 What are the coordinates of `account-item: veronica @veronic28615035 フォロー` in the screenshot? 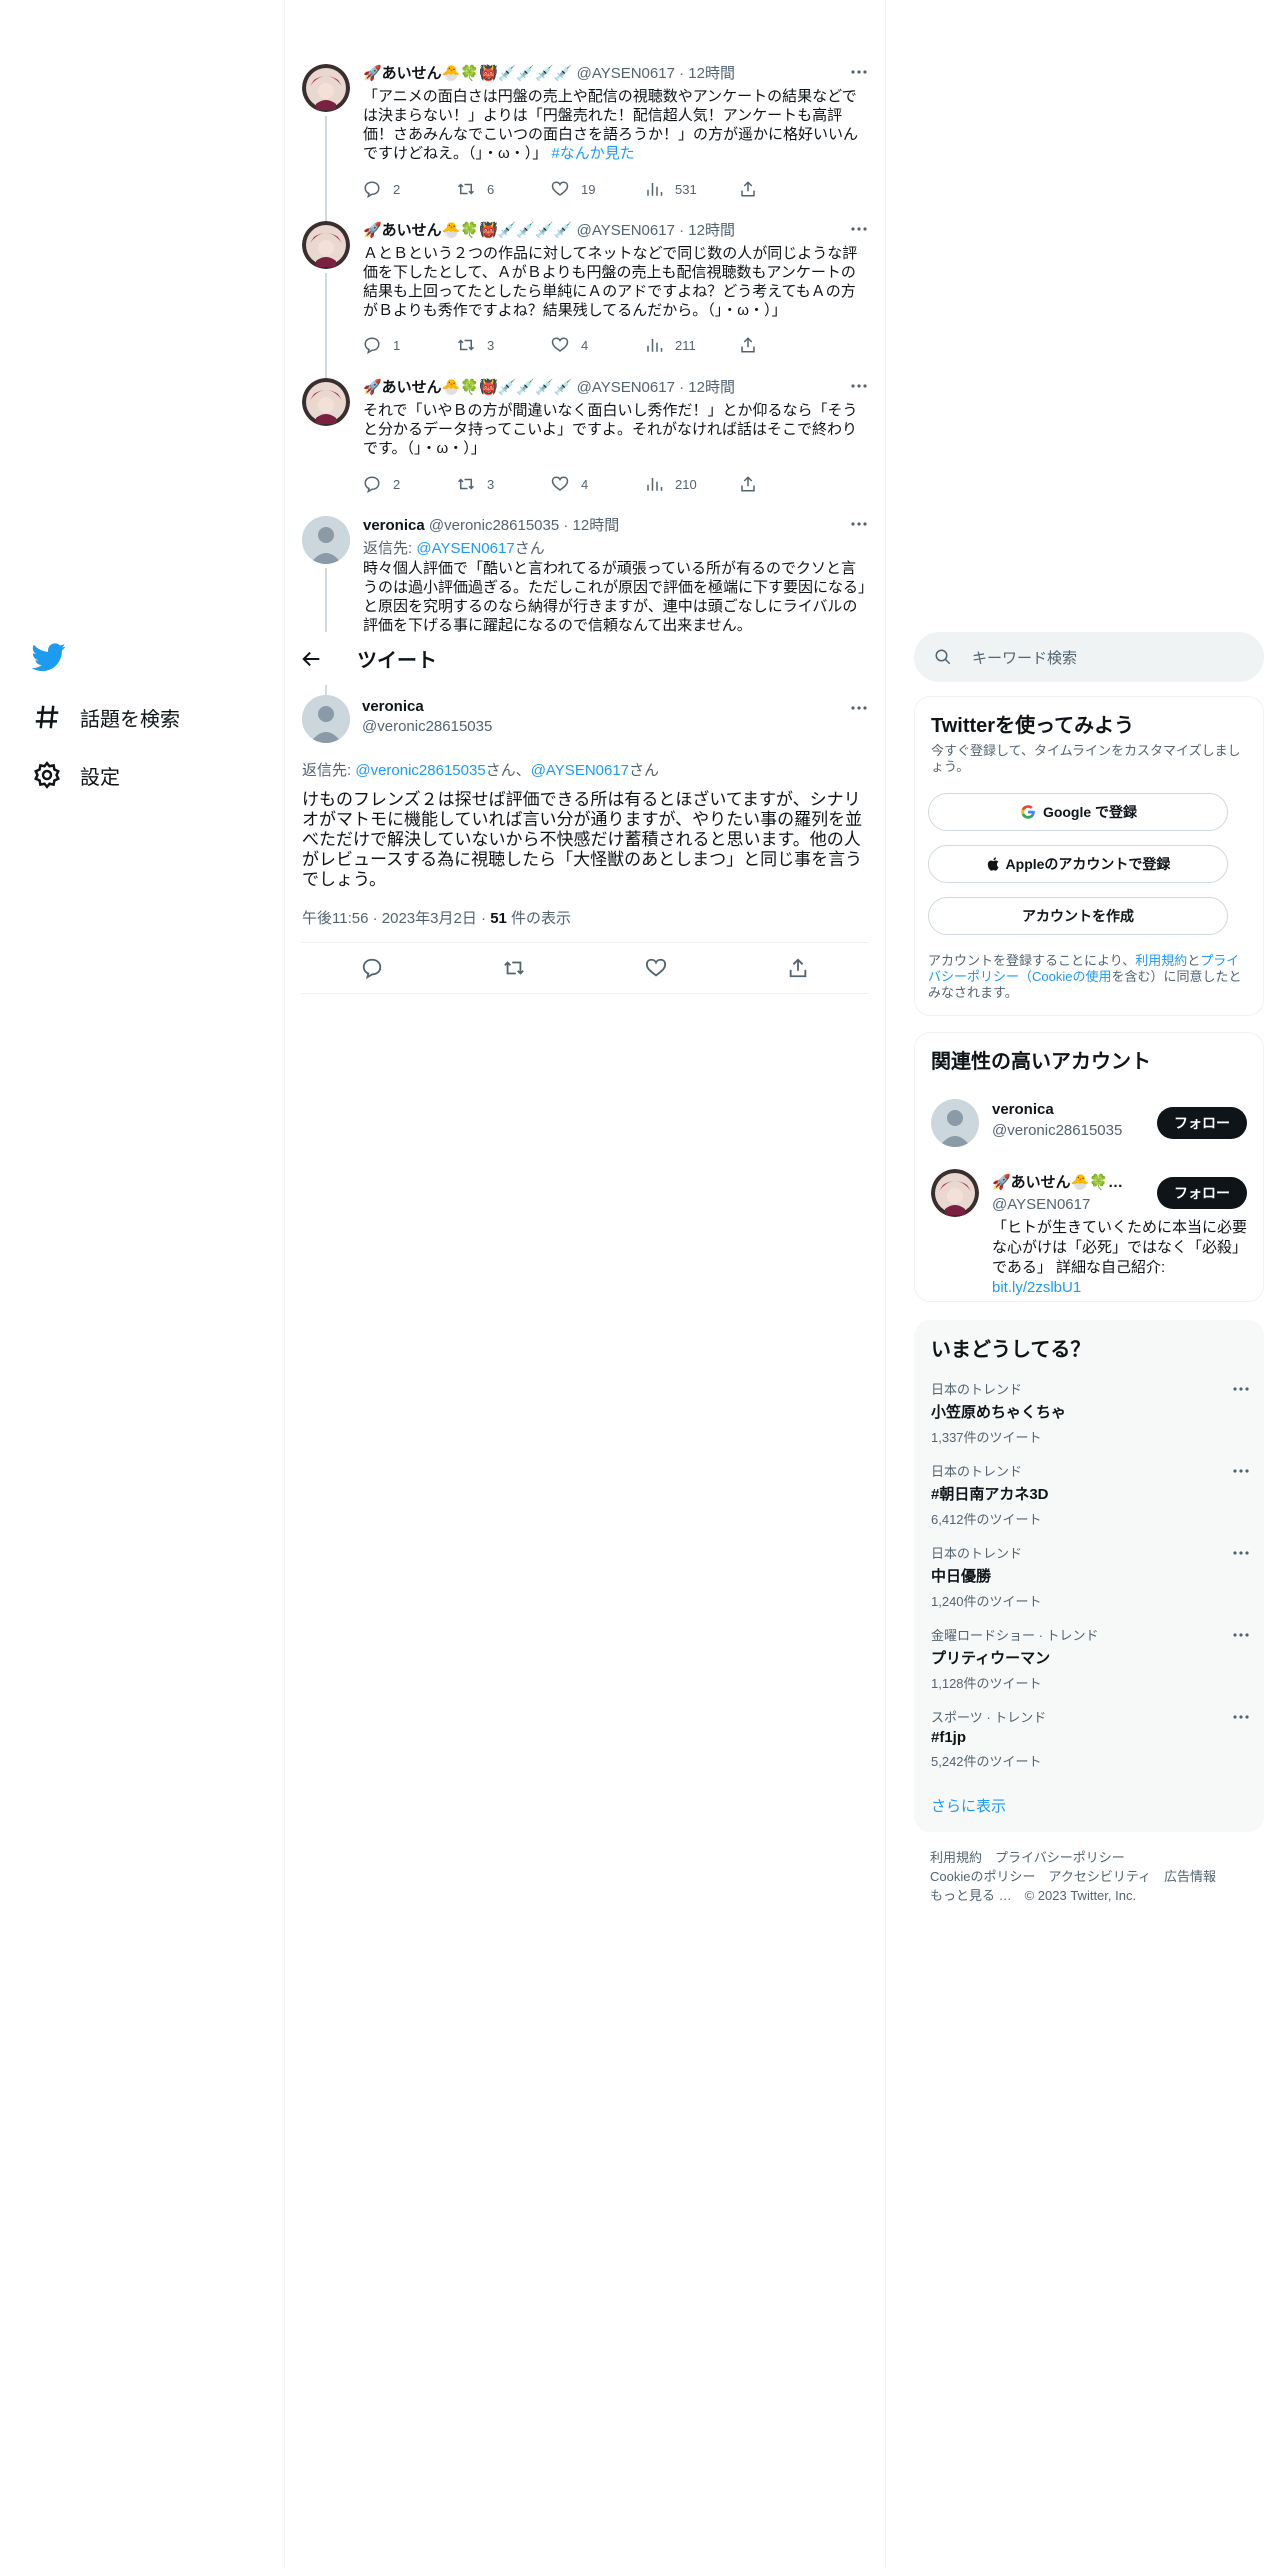 It's located at (1089, 1125).